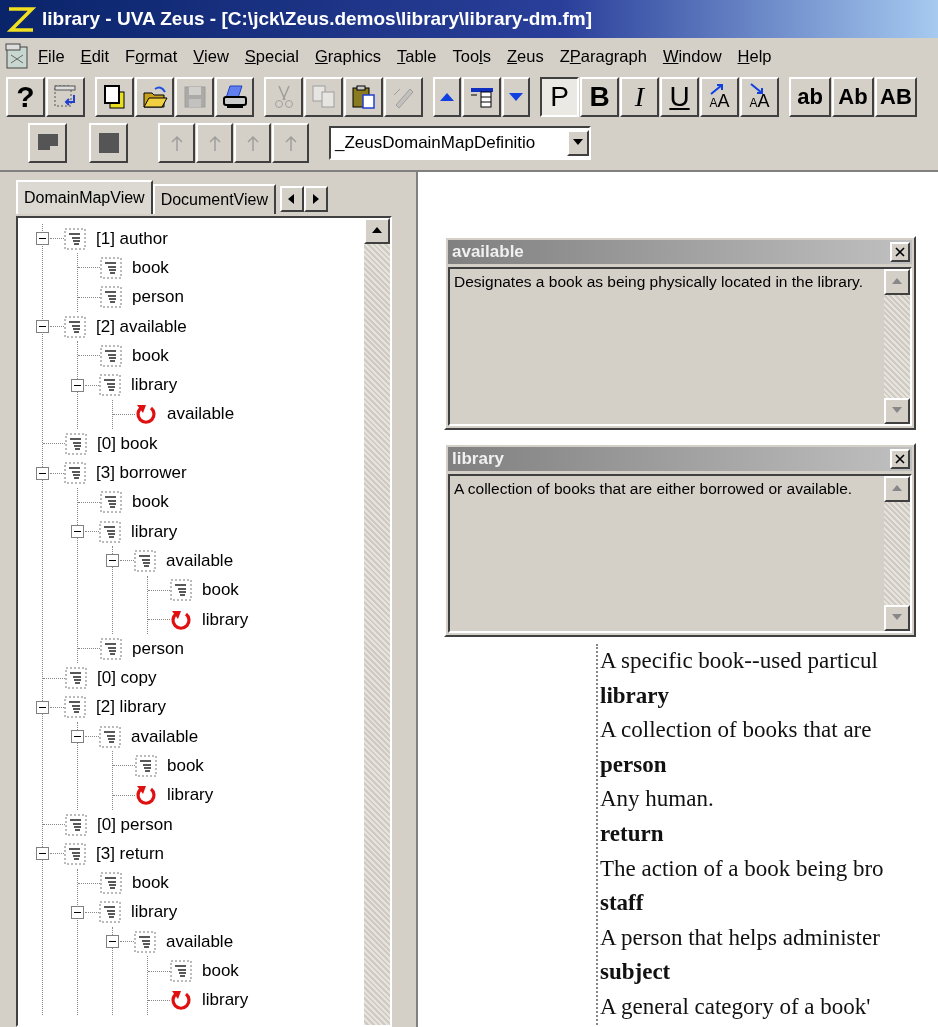 Image resolution: width=938 pixels, height=1027 pixels. What do you see at coordinates (559, 97) in the screenshot?
I see `format-button: P` at bounding box center [559, 97].